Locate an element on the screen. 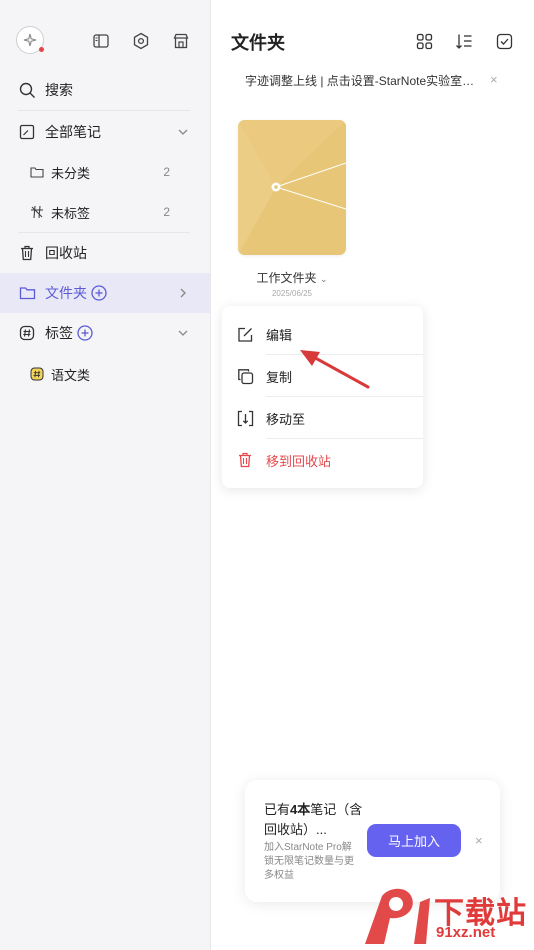 Image resolution: width=534 pixels, height=950 pixels. hashtag-icon is located at coordinates (27, 333).